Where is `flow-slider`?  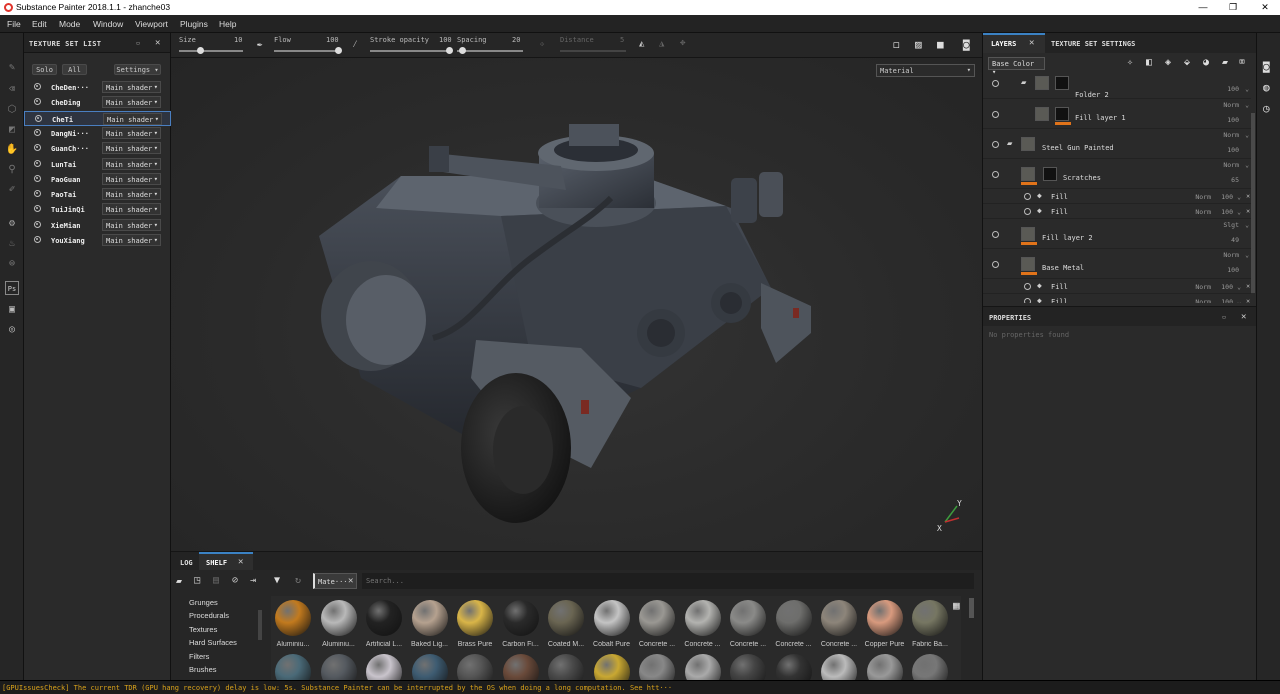
flow-slider is located at coordinates (307, 51).